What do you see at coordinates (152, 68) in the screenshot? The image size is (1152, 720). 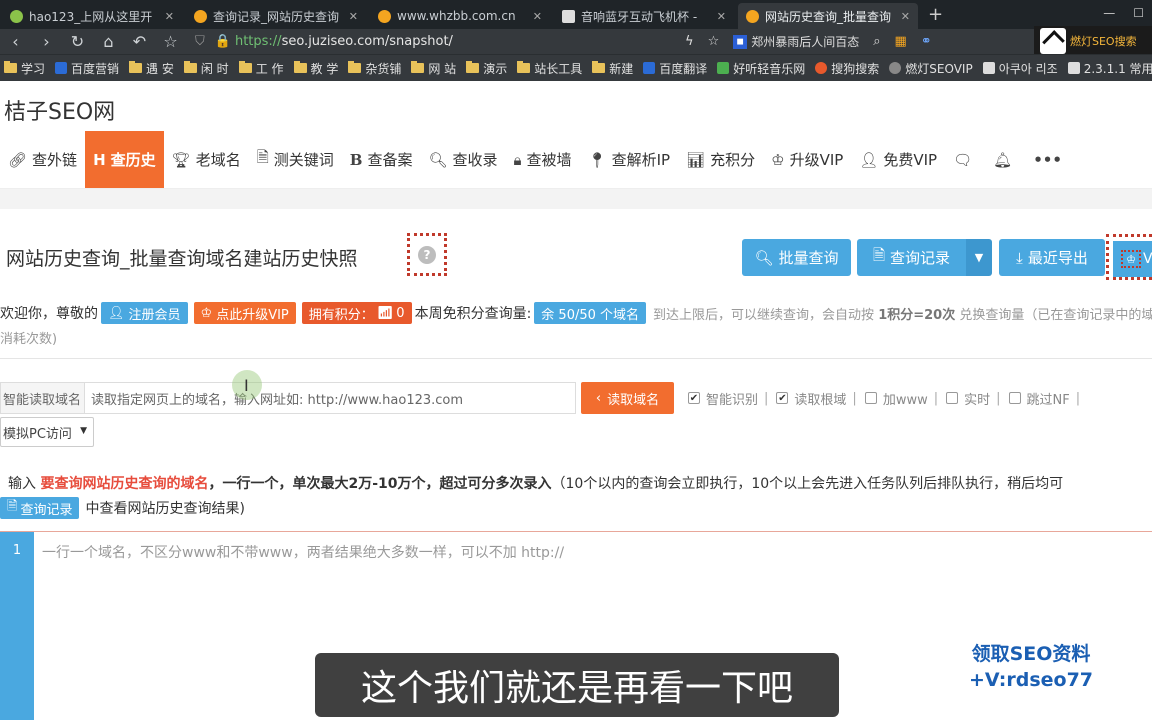 I see `bookmark-item: 遇 安` at bounding box center [152, 68].